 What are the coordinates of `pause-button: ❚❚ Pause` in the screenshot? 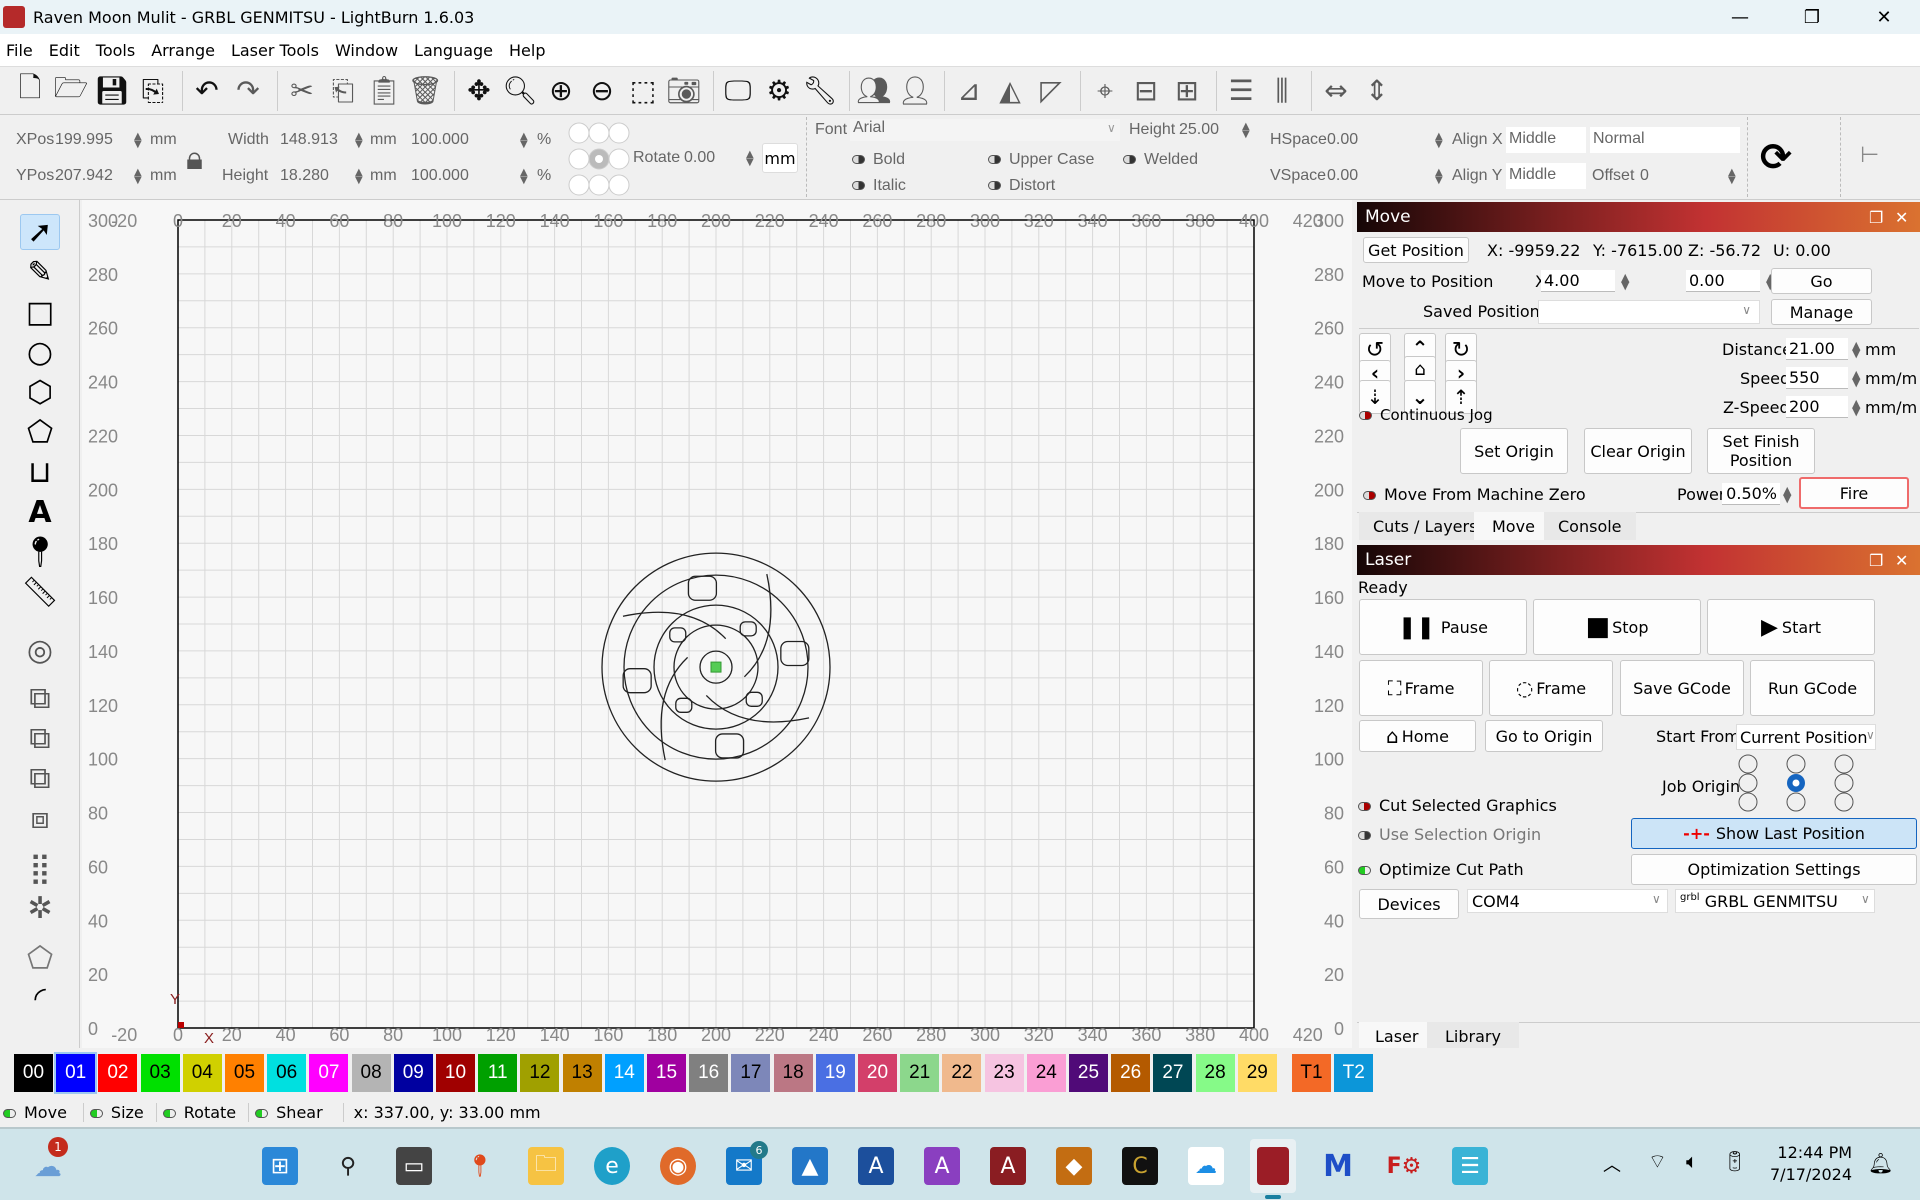 It's located at (1443, 627).